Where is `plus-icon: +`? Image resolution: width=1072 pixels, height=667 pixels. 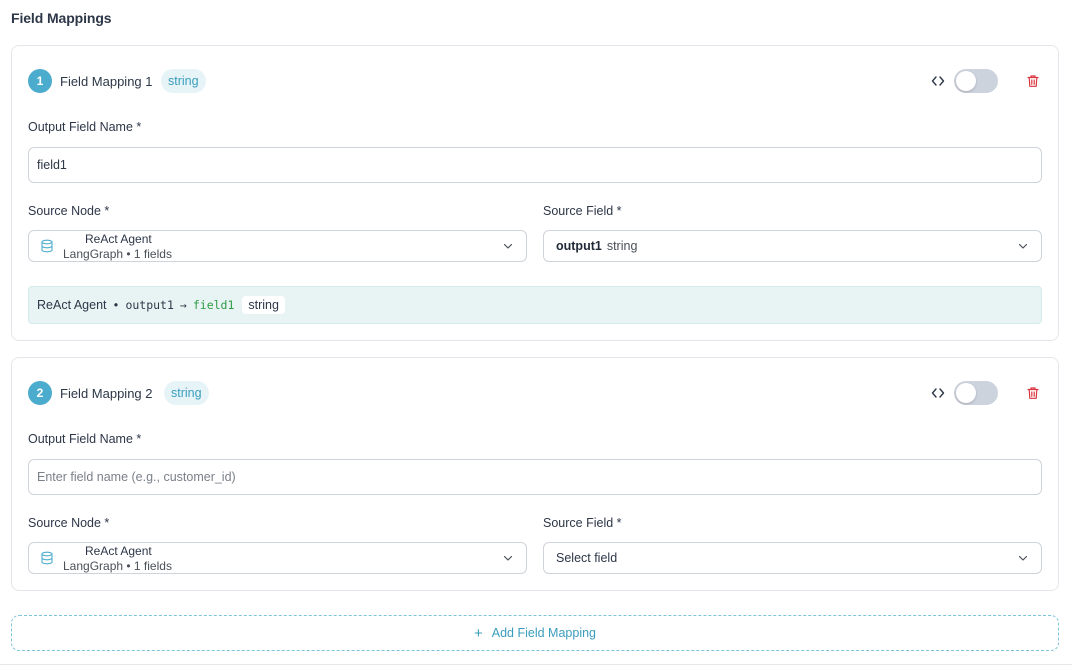
plus-icon: + is located at coordinates (478, 633).